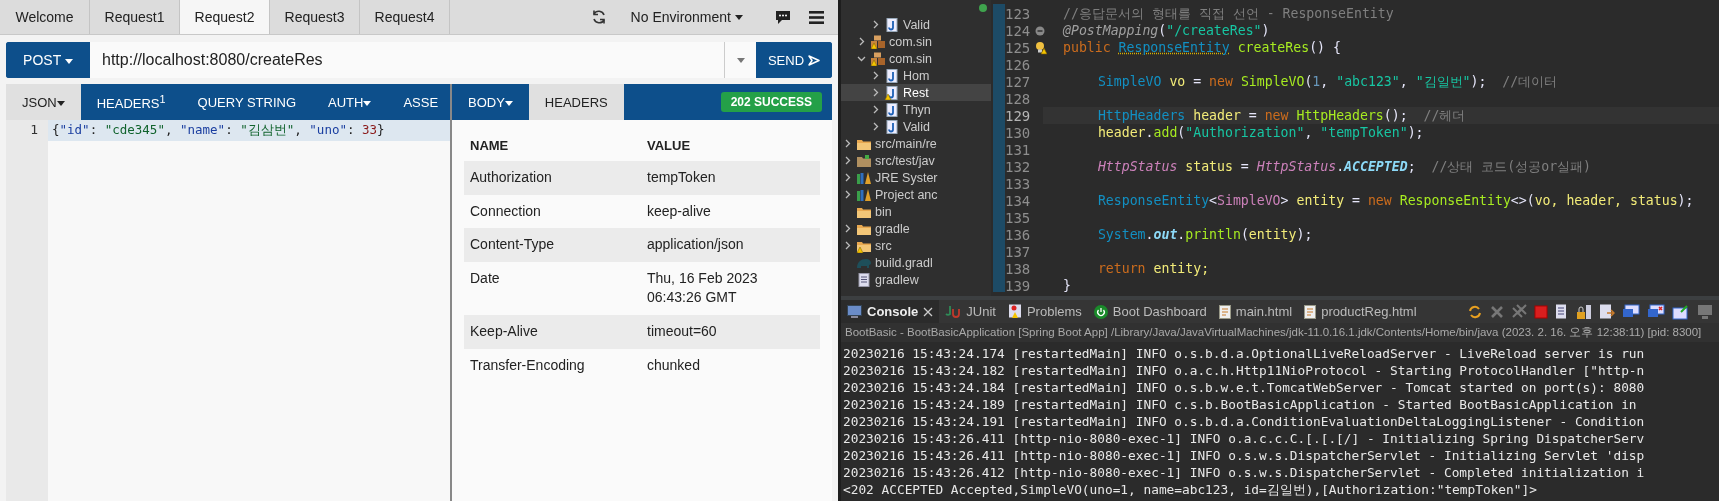 This screenshot has width=1719, height=501. What do you see at coordinates (1100, 311) in the screenshot?
I see `power-icon` at bounding box center [1100, 311].